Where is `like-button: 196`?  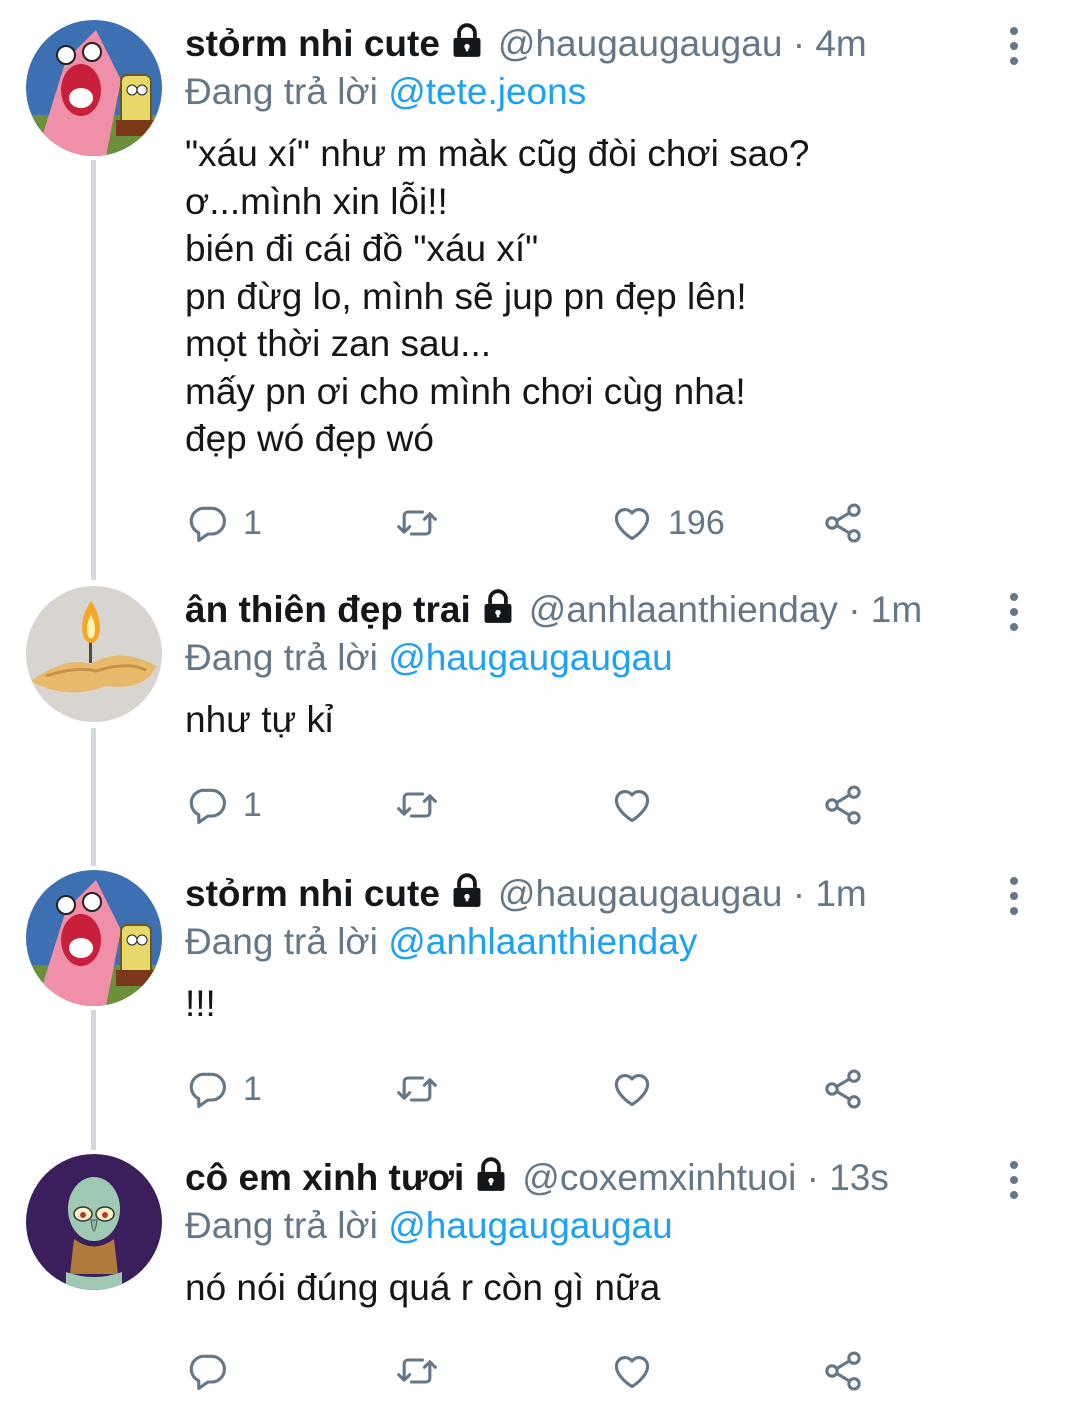 like-button: 196 is located at coordinates (667, 523).